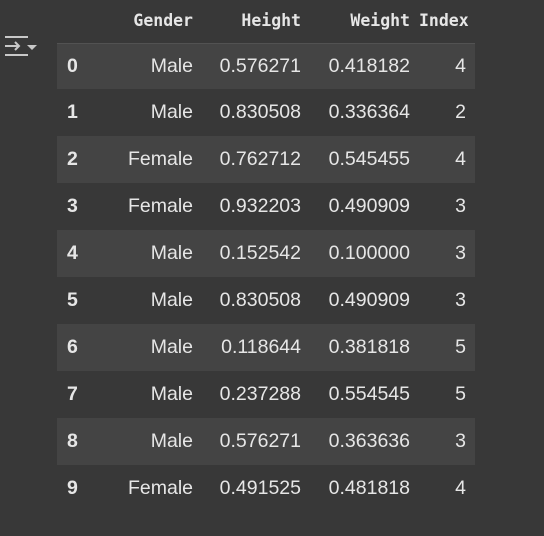 This screenshot has width=544, height=536. What do you see at coordinates (261, 347) in the screenshot?
I see `cell-height: 0.118644` at bounding box center [261, 347].